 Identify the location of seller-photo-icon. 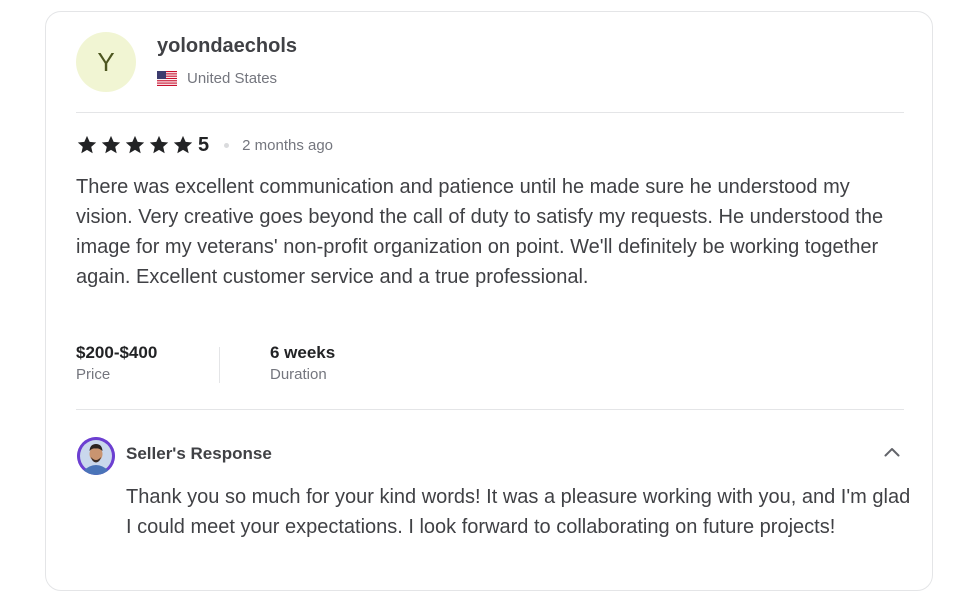
(96, 456).